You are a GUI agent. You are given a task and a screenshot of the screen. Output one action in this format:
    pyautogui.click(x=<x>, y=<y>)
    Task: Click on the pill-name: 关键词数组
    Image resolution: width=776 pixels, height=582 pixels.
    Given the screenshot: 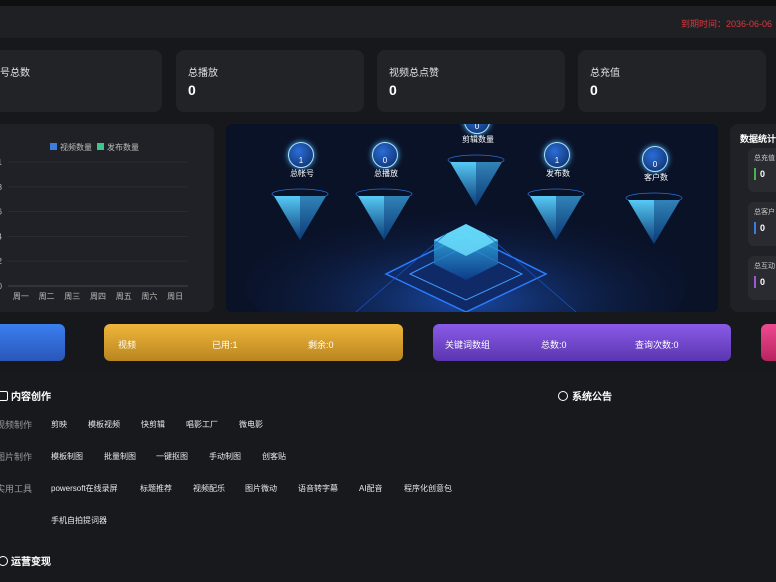 What is the action you would take?
    pyautogui.click(x=468, y=345)
    